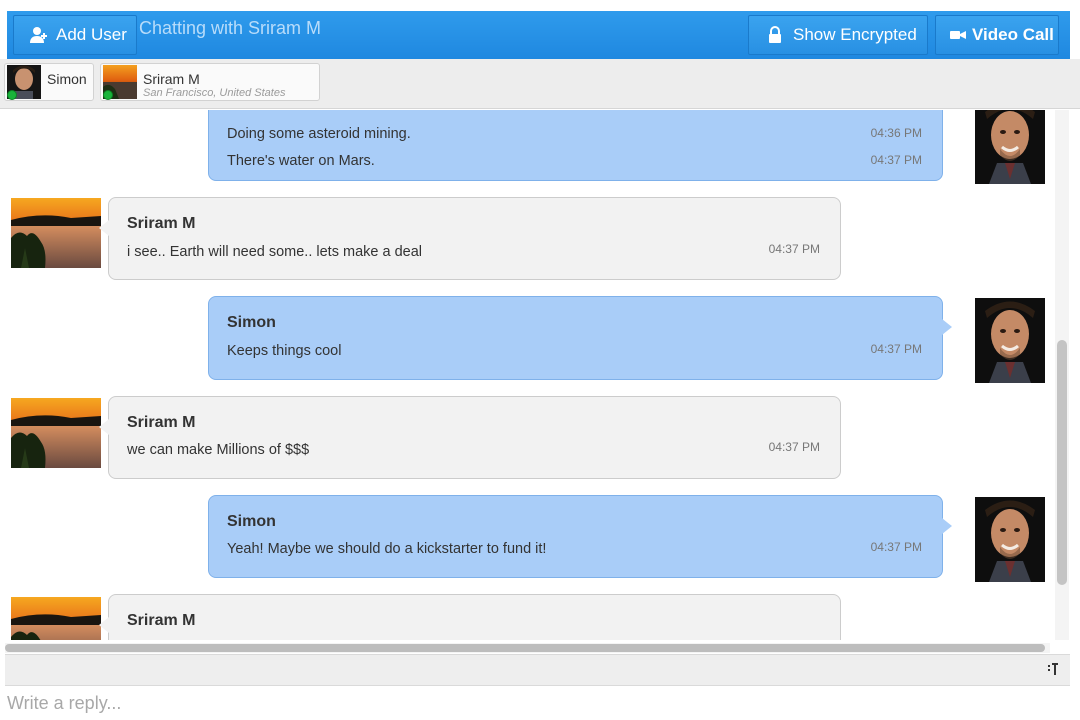  I want to click on message-text: we can make Millions of $$$, so click(218, 450).